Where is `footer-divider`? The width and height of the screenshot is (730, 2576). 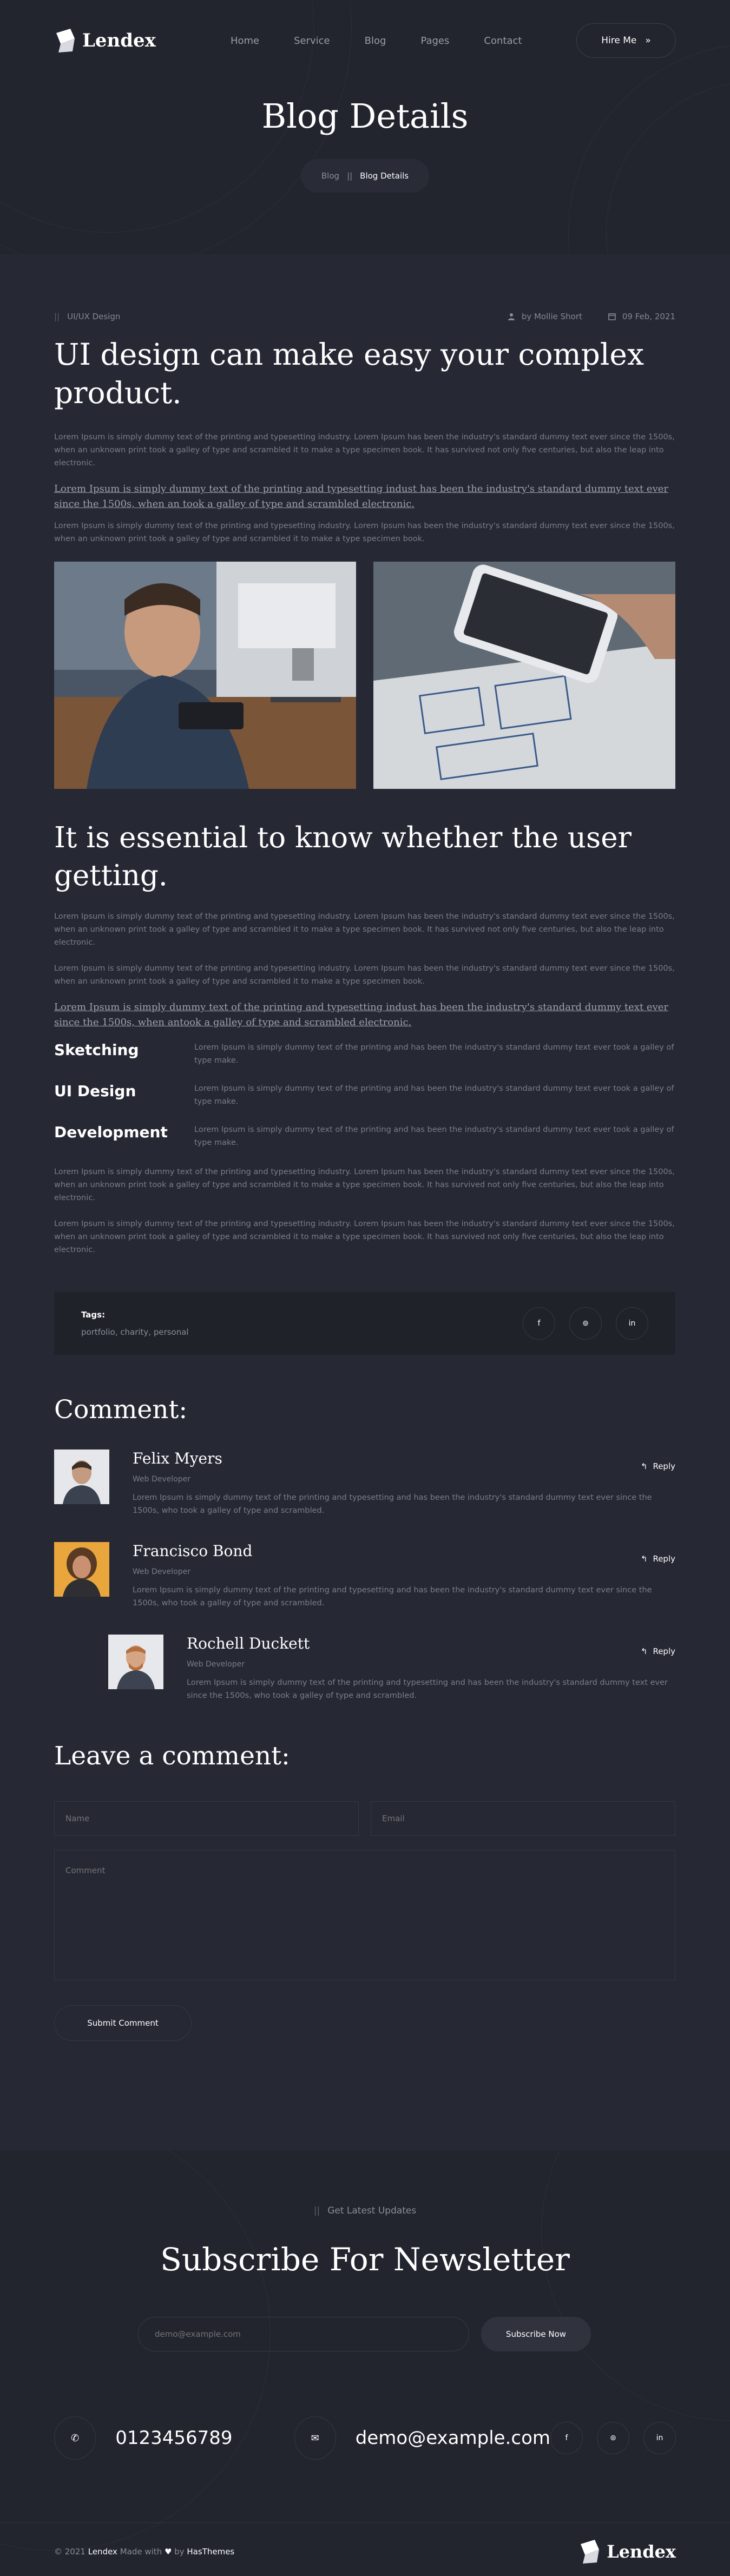
footer-divider is located at coordinates (365, 2522).